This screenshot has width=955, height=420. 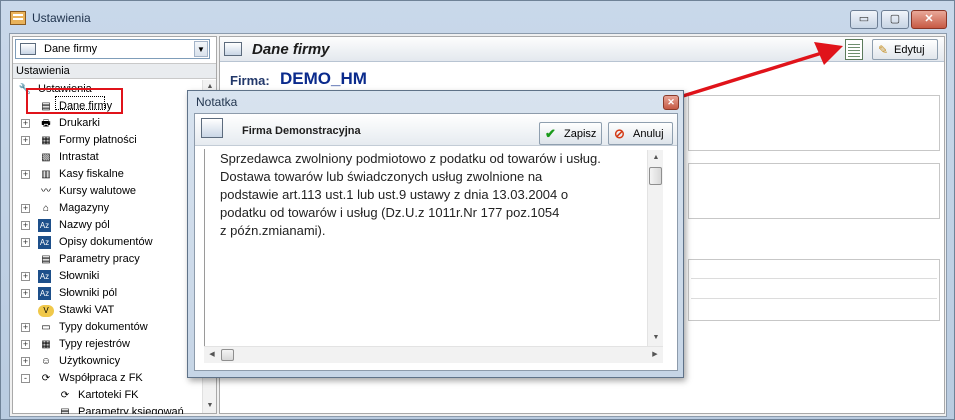 What do you see at coordinates (436, 130) in the screenshot?
I see `dialog-header: Firma Demonstracyjna ✔ Zapisz ⊘ Anuluj` at bounding box center [436, 130].